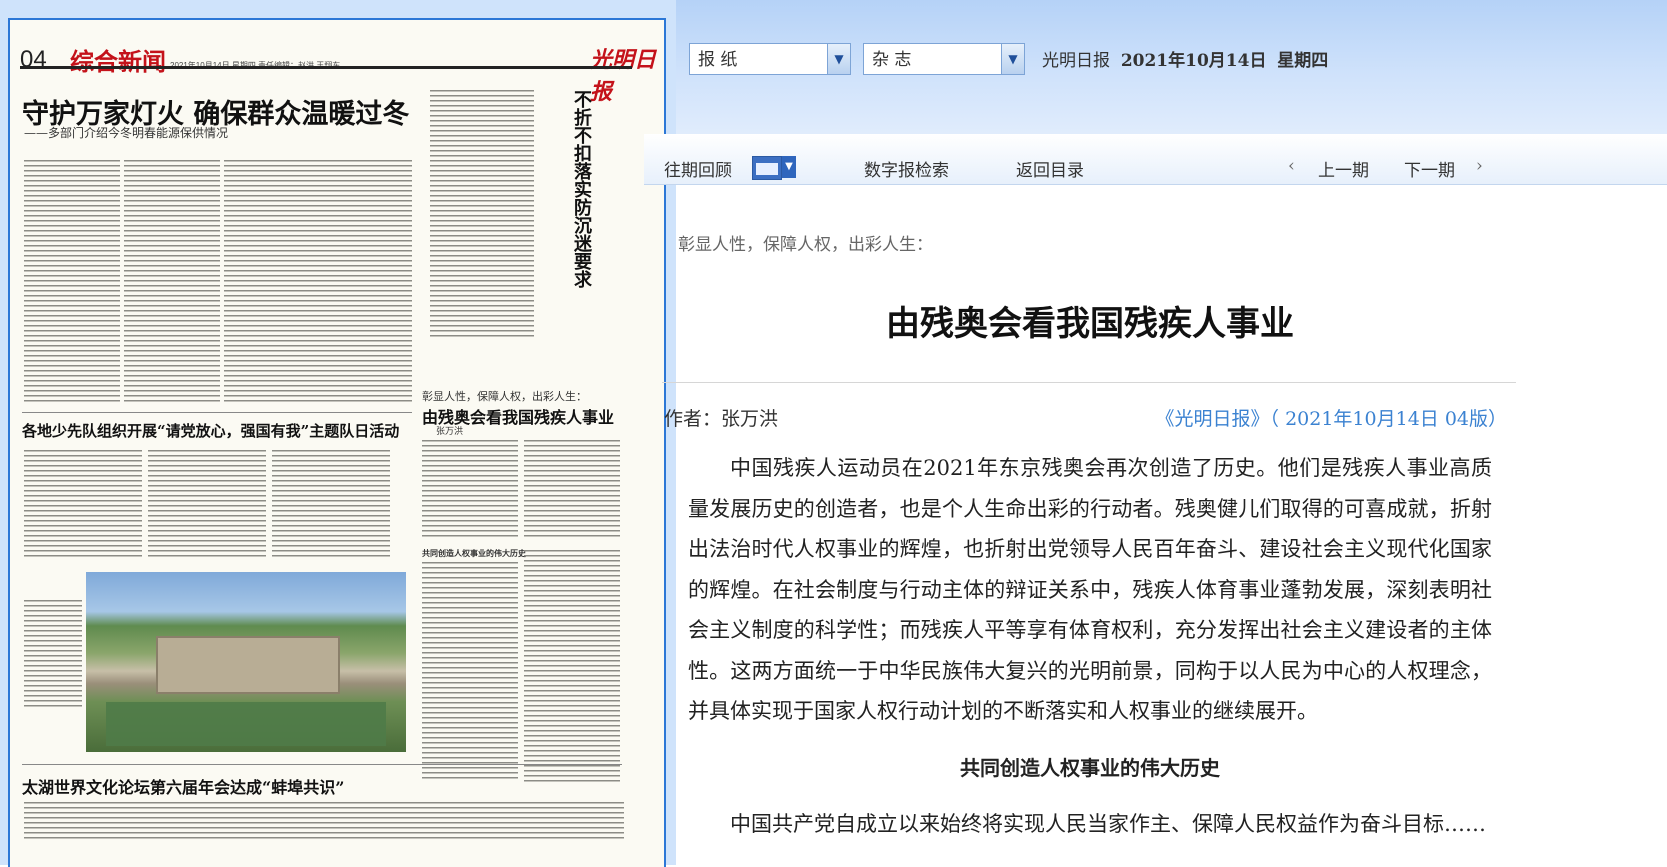 The width and height of the screenshot is (1667, 867). Describe the element at coordinates (126, 133) in the screenshot. I see `headline-energy-sub: ——多部门介绍今冬明春能源保供情况` at that location.